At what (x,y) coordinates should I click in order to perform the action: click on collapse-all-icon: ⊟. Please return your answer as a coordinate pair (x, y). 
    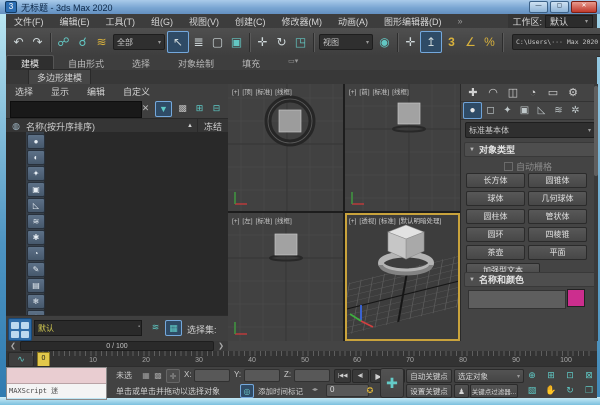
    Looking at the image, I should click on (216, 108).